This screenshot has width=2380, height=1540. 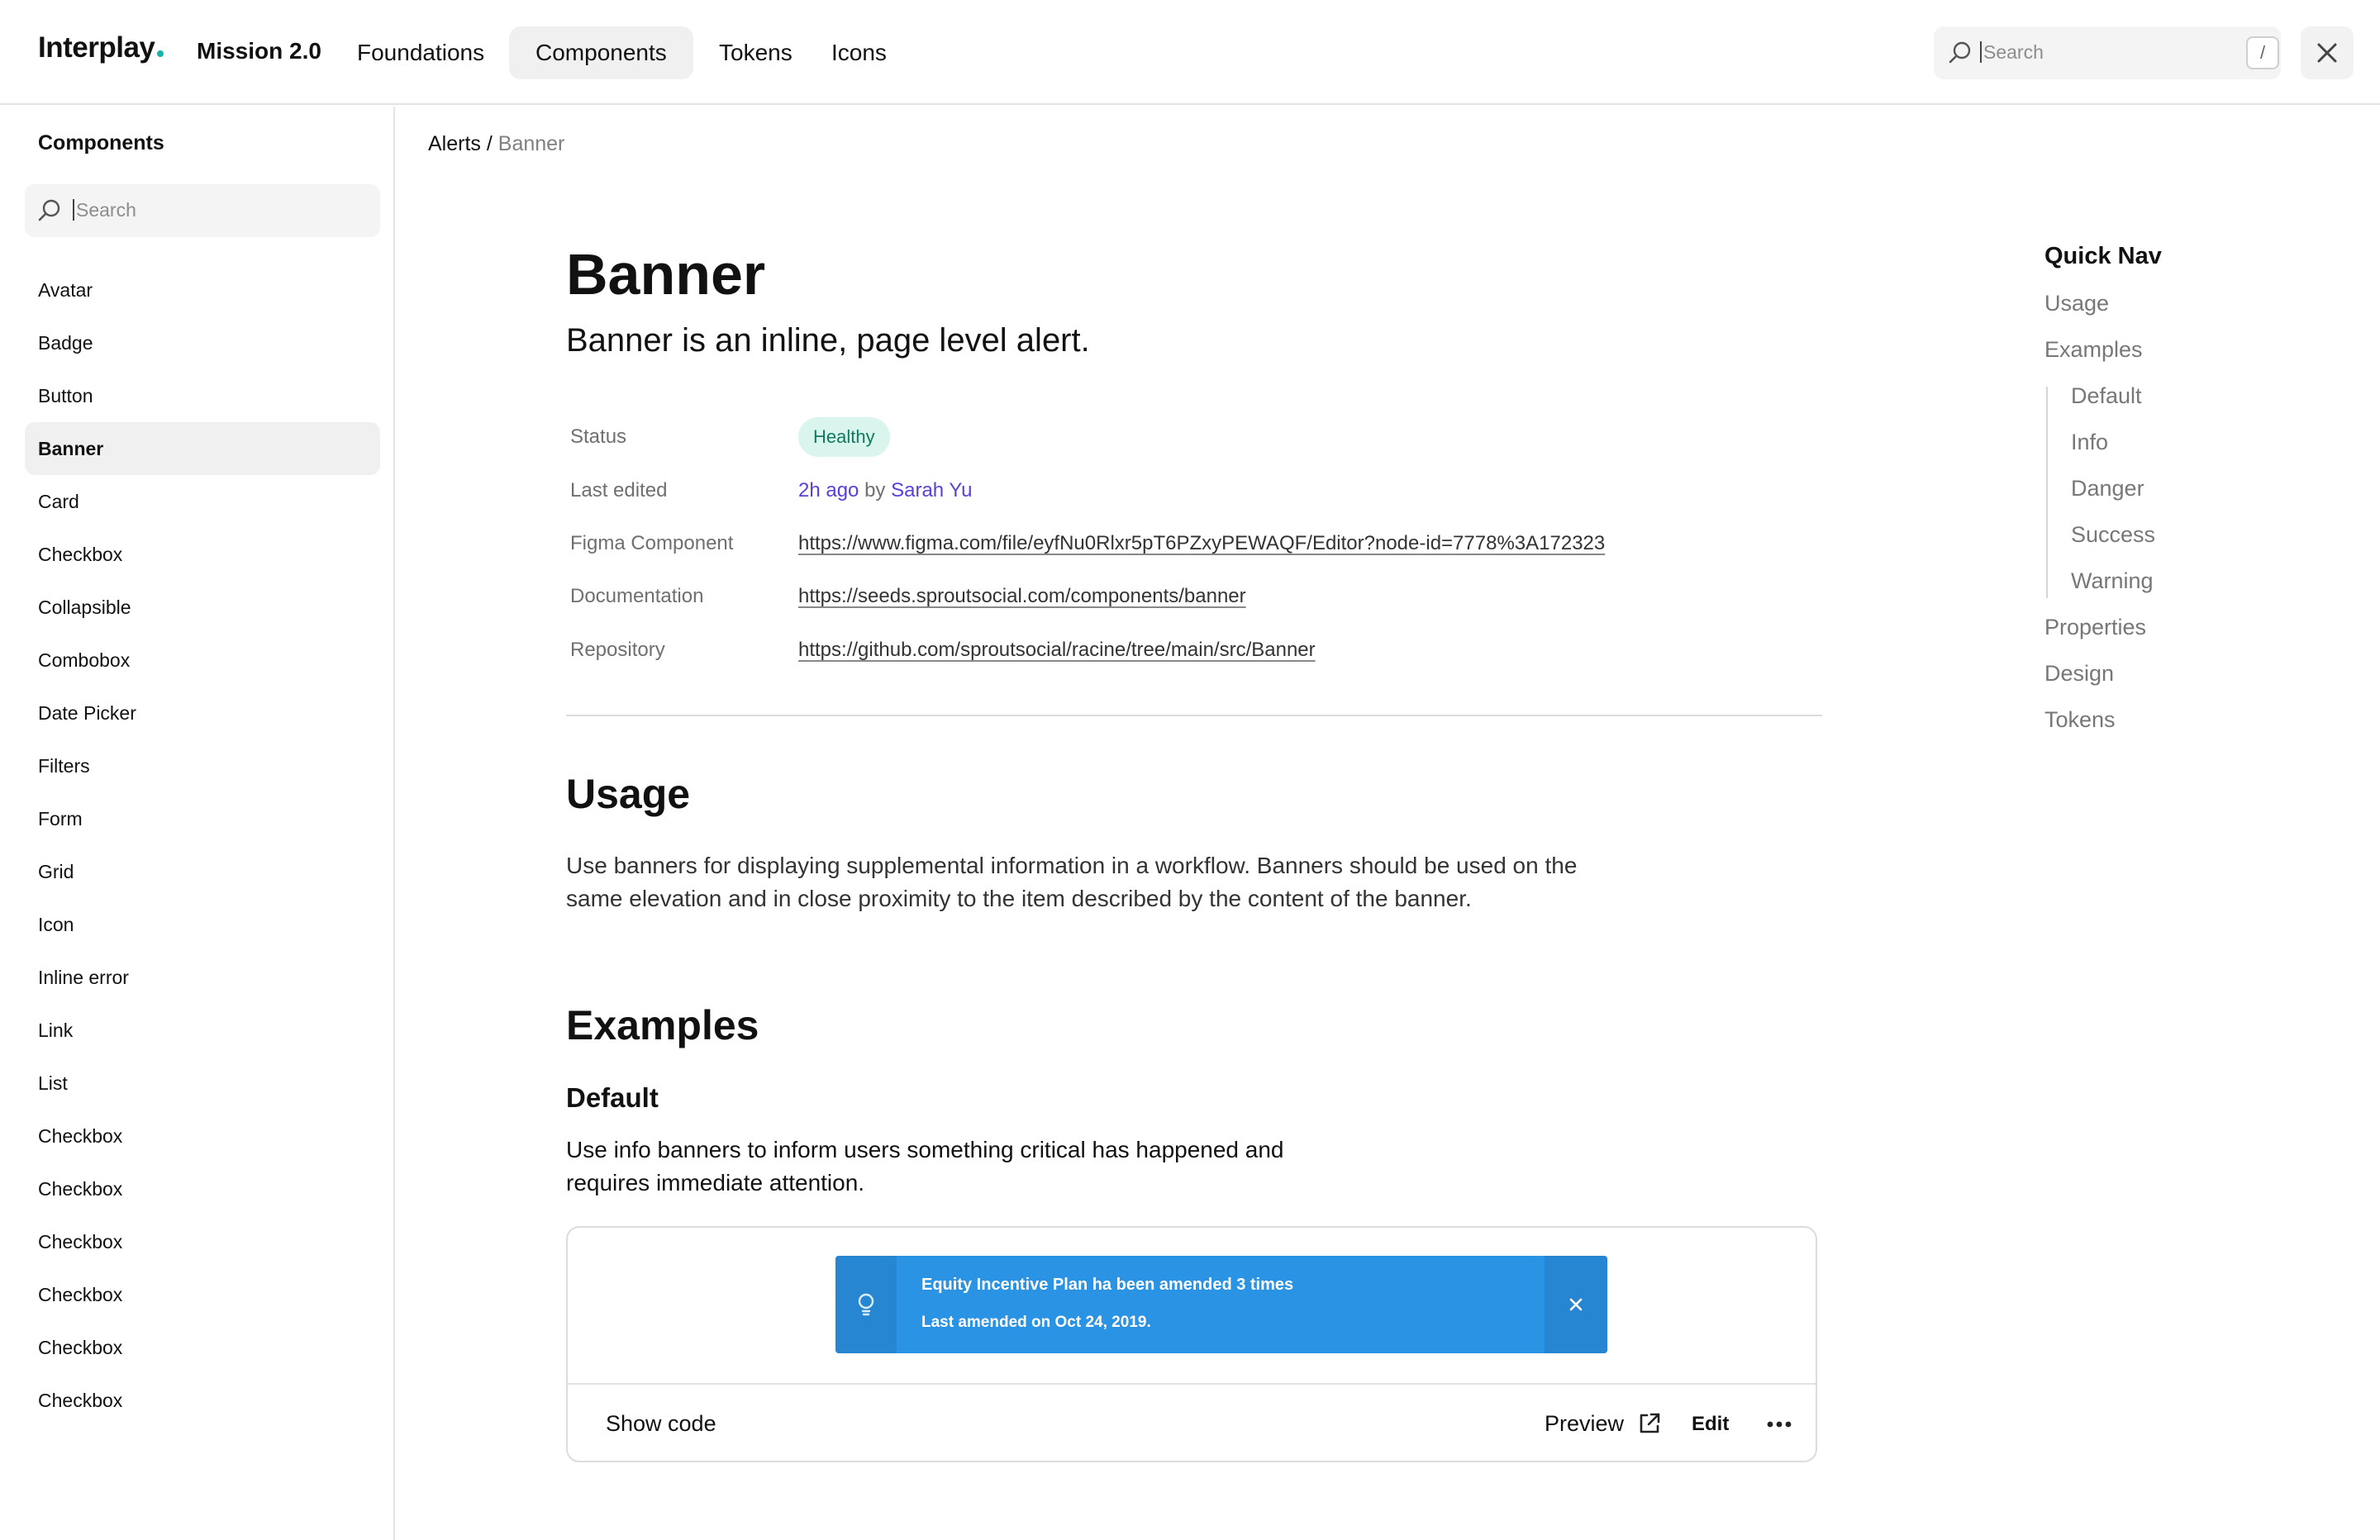 What do you see at coordinates (601, 53) in the screenshot?
I see `tab-components: Components` at bounding box center [601, 53].